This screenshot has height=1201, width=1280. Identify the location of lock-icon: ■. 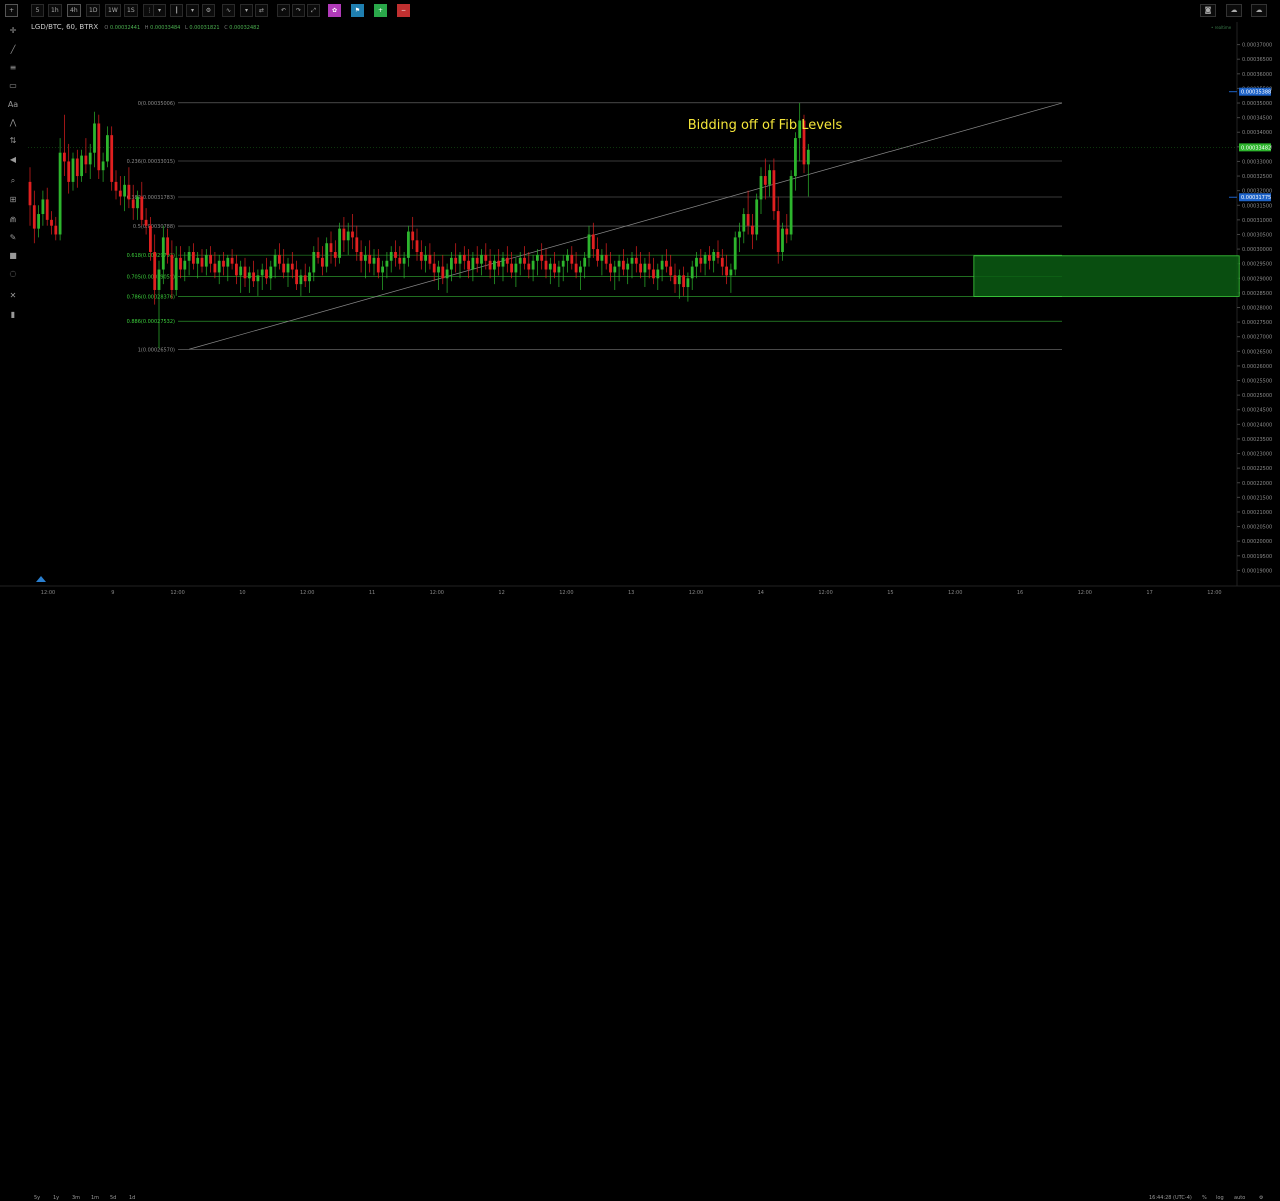
(13, 256).